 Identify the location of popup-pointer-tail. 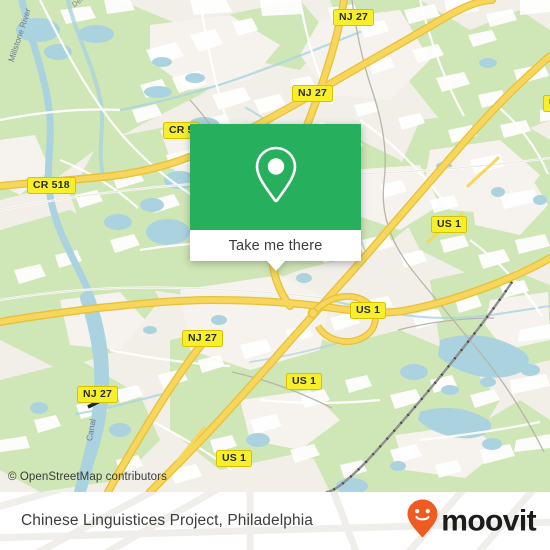
(275, 266).